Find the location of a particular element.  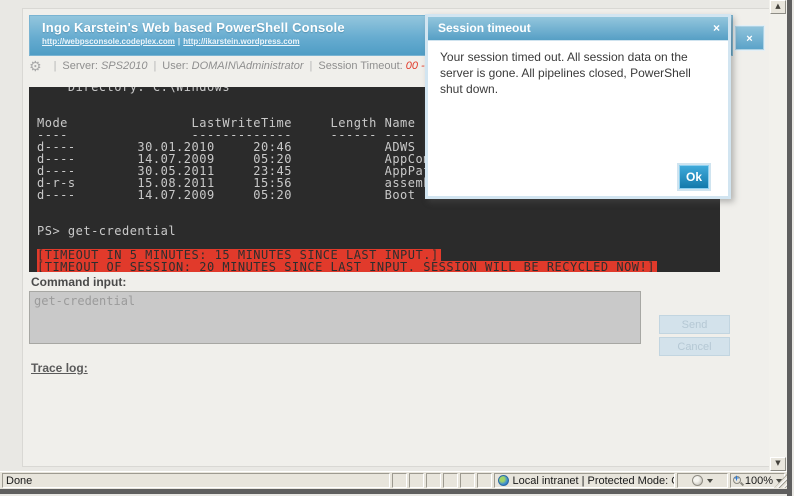

wordpress-link: http://ikarstein.wordpress.com is located at coordinates (241, 41).